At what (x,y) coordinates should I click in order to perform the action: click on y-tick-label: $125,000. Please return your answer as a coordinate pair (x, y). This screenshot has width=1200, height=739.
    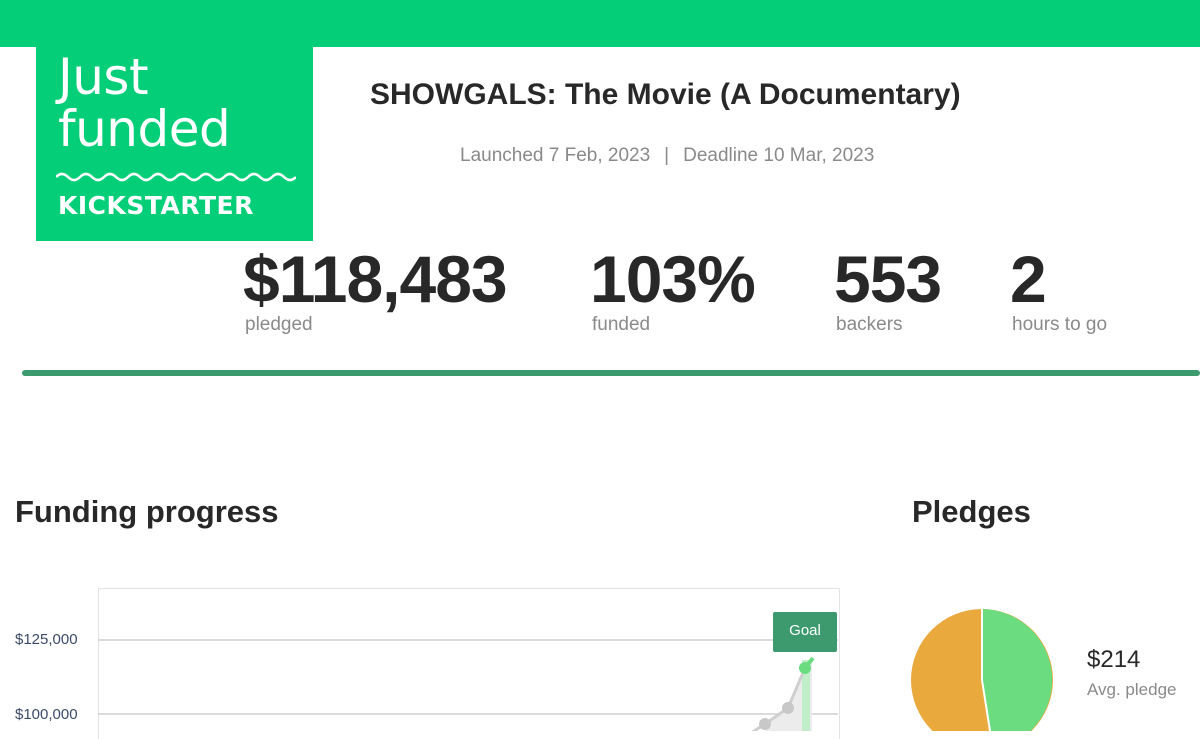
    Looking at the image, I should click on (46, 639).